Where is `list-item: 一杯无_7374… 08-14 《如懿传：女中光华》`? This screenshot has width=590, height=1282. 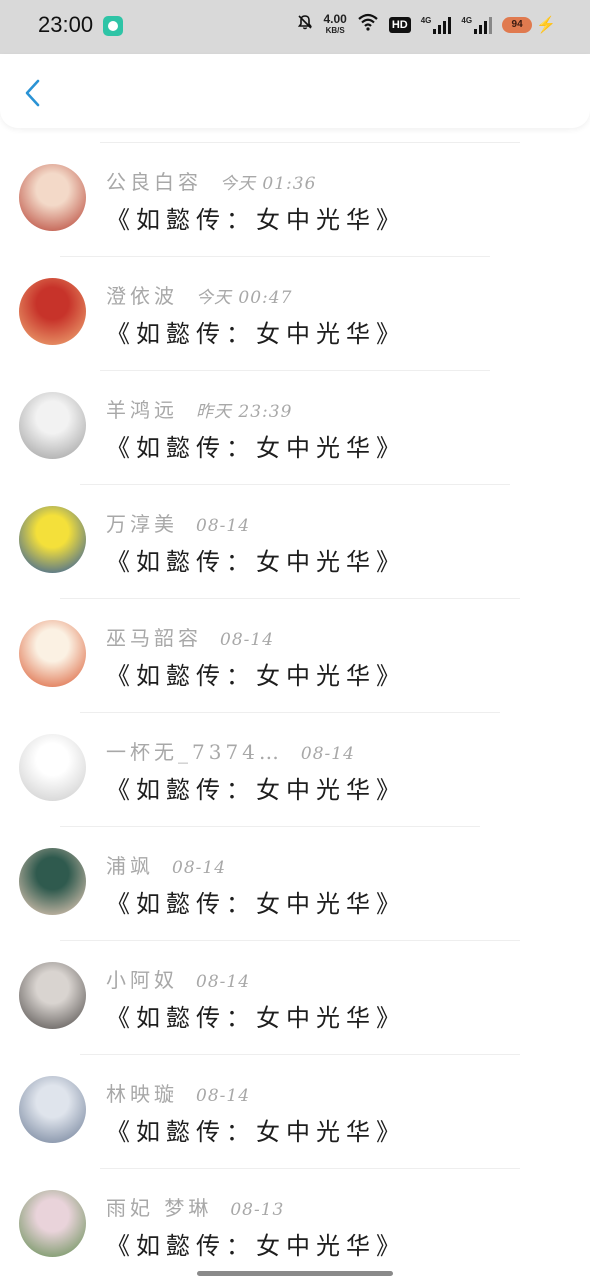 list-item: 一杯无_7374… 08-14 《如懿传：女中光华》 is located at coordinates (295, 769).